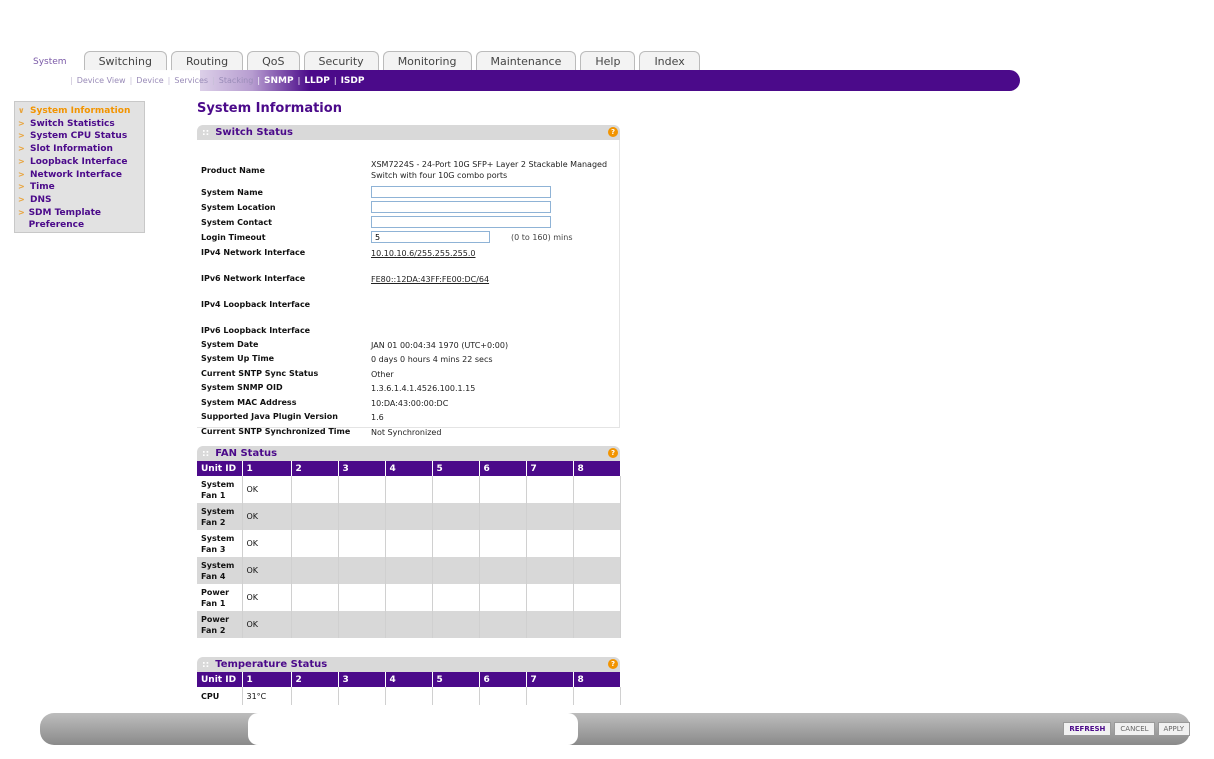  What do you see at coordinates (427, 61) in the screenshot?
I see `tab-monitoring: Monitoring` at bounding box center [427, 61].